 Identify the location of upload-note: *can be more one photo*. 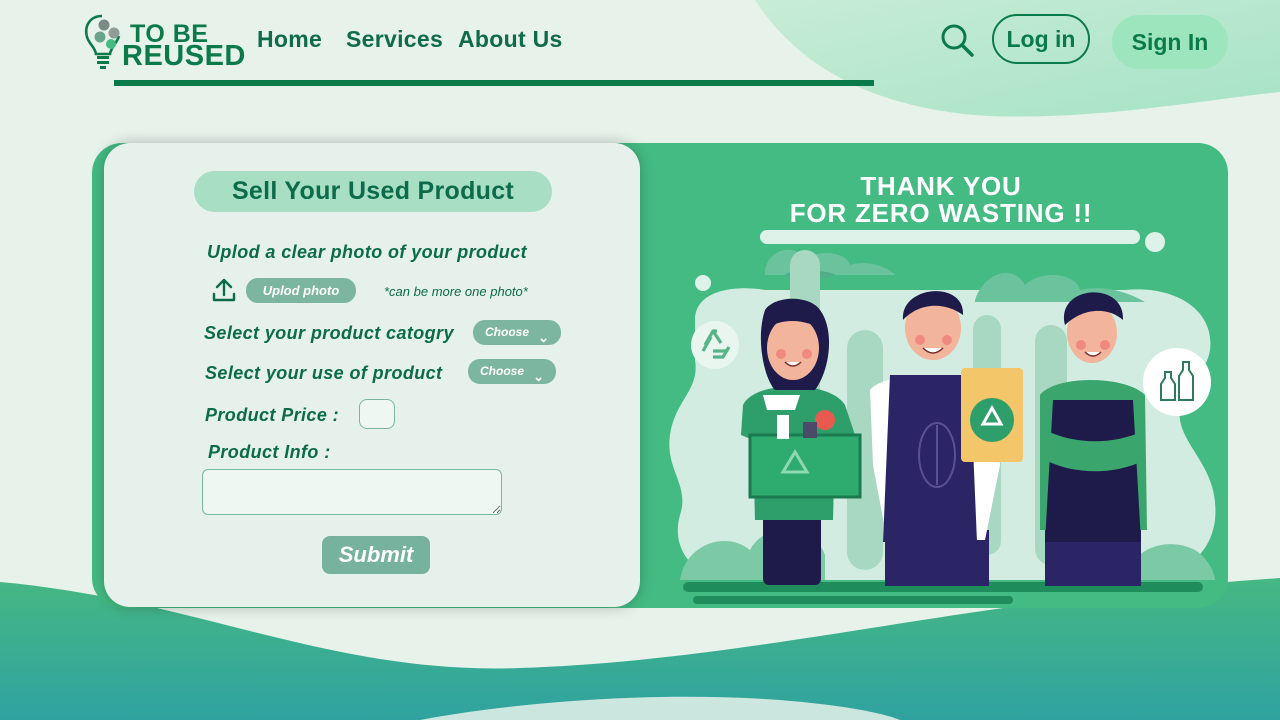
(456, 291).